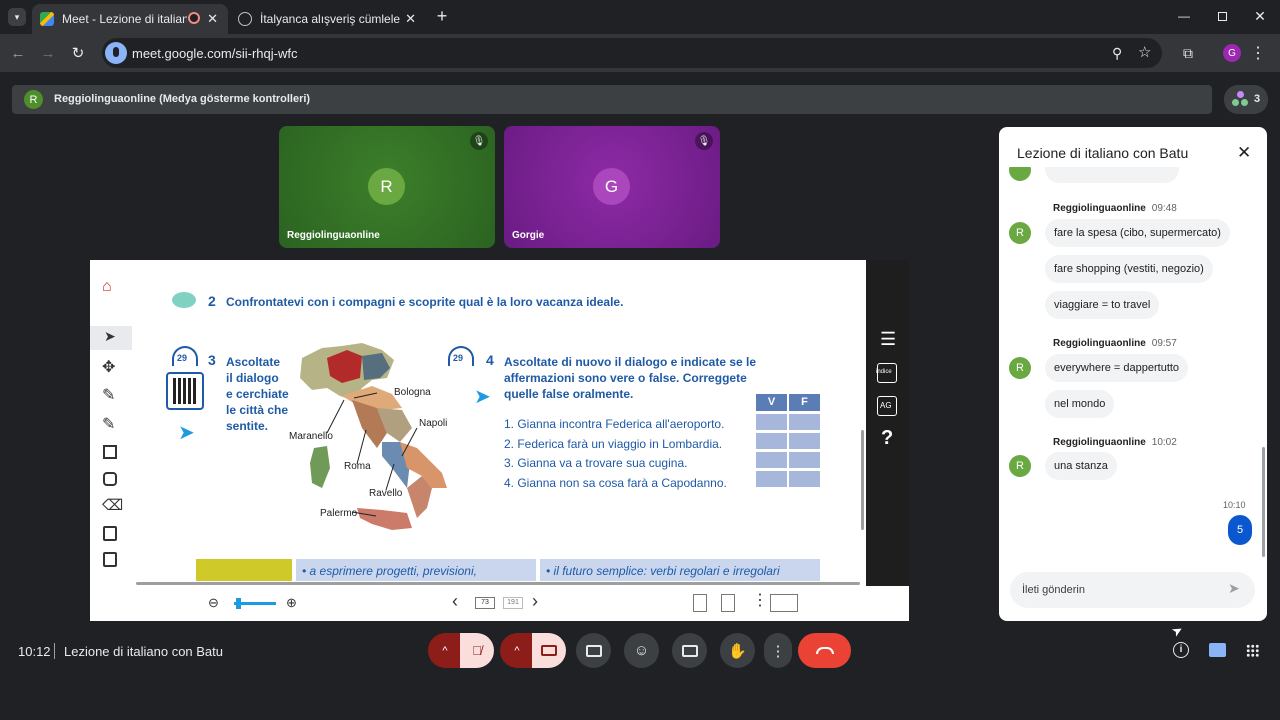 The width and height of the screenshot is (1280, 720). What do you see at coordinates (689, 650) in the screenshot?
I see `captions-button` at bounding box center [689, 650].